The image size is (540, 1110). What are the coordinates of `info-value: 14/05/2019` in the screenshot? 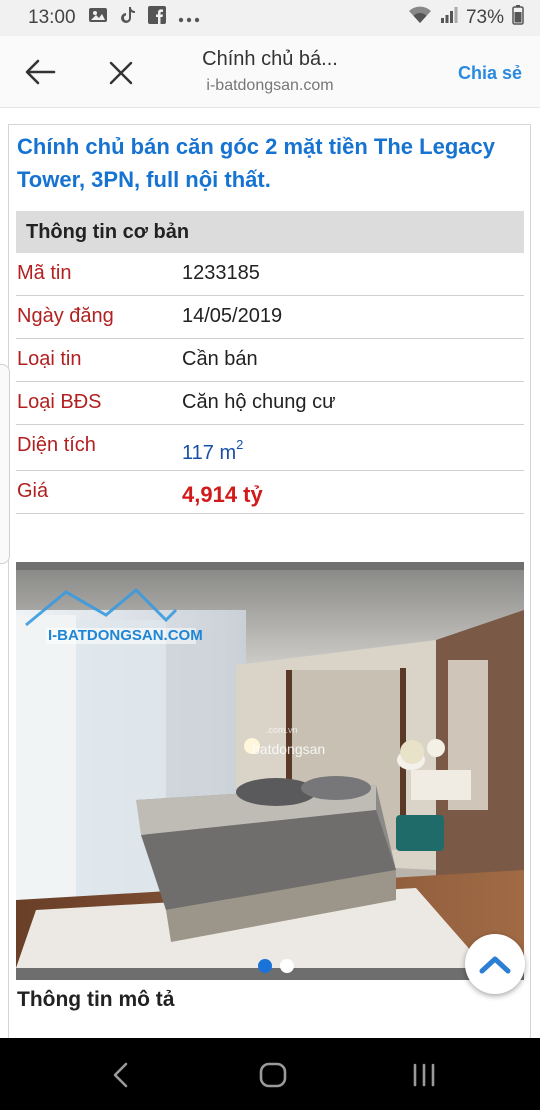 It's located at (232, 316).